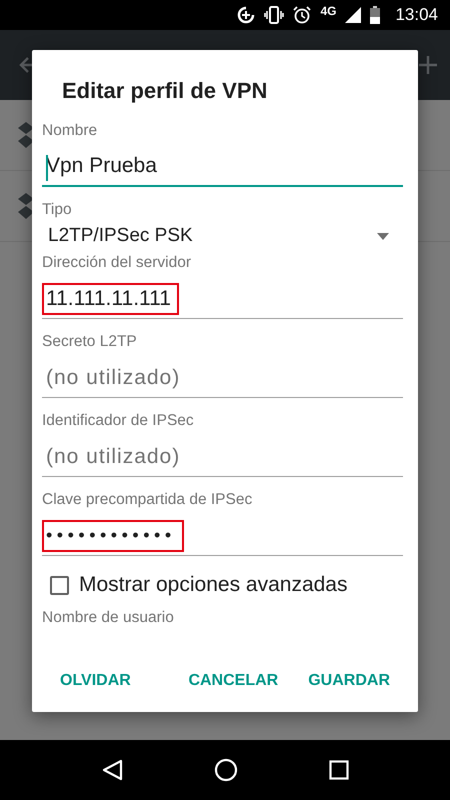  What do you see at coordinates (226, 770) in the screenshot?
I see `home-icon` at bounding box center [226, 770].